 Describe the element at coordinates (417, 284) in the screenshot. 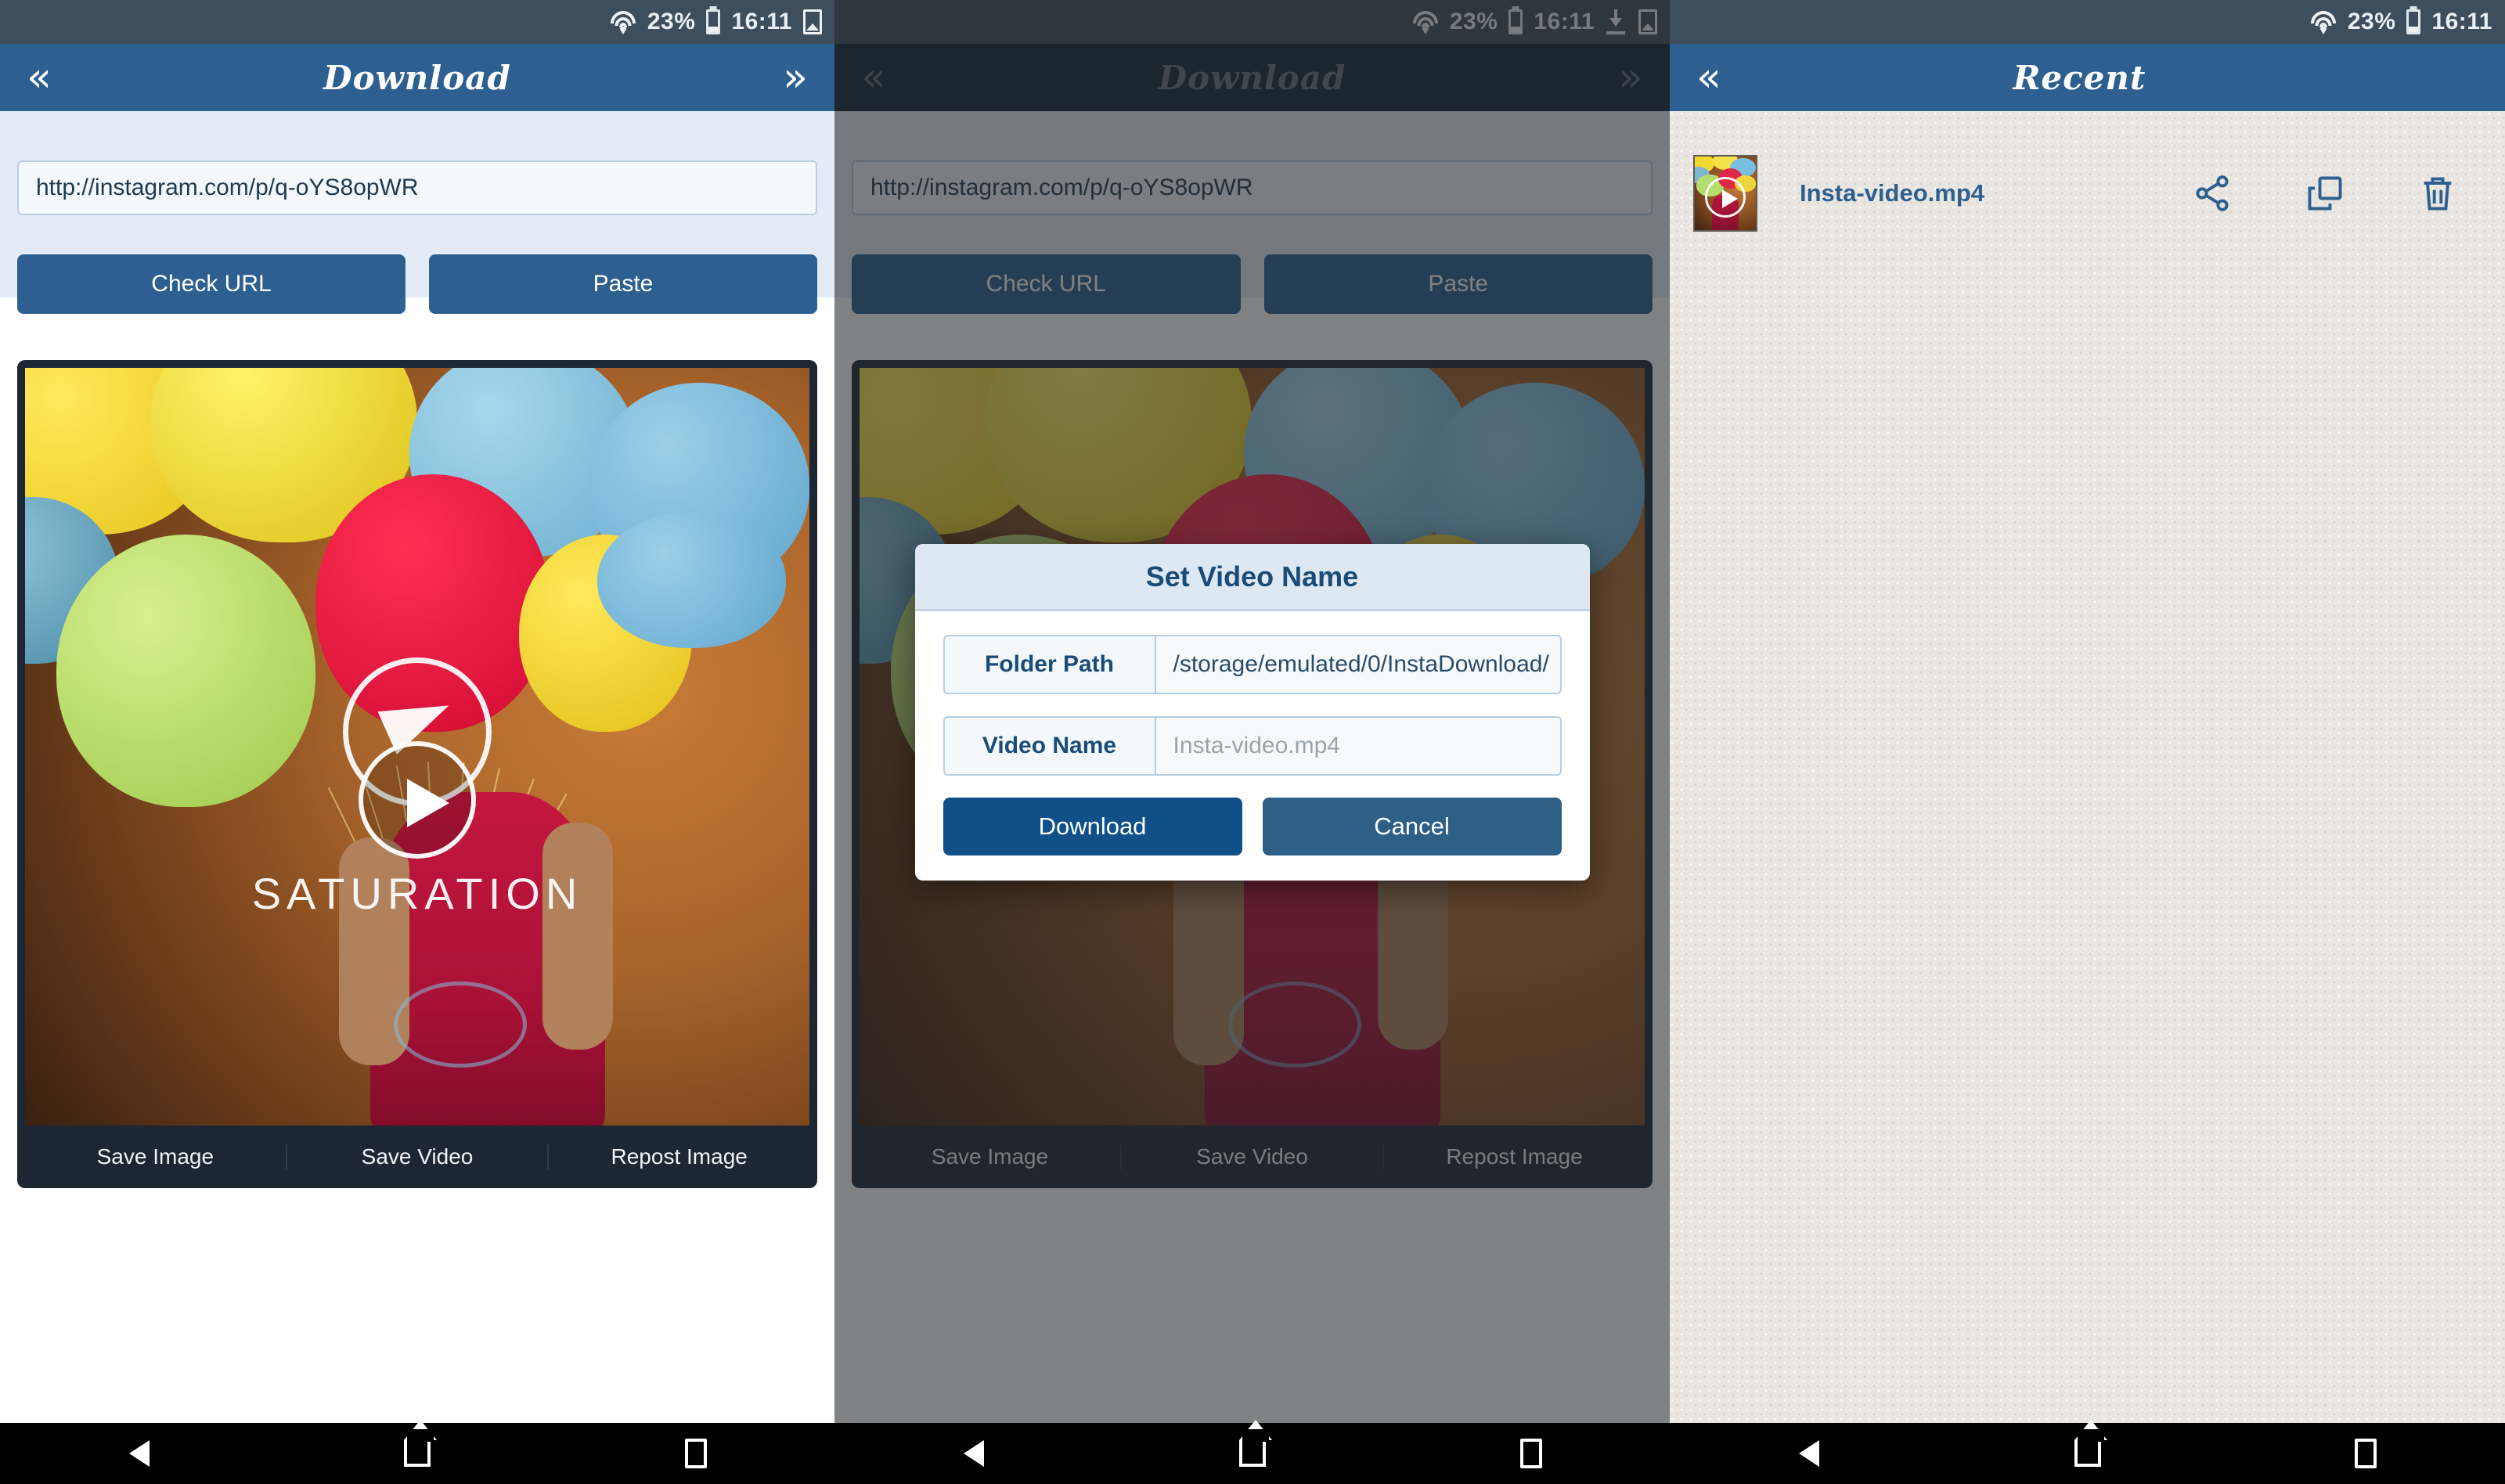

I see `url-button-row: Check URL Paste` at that location.